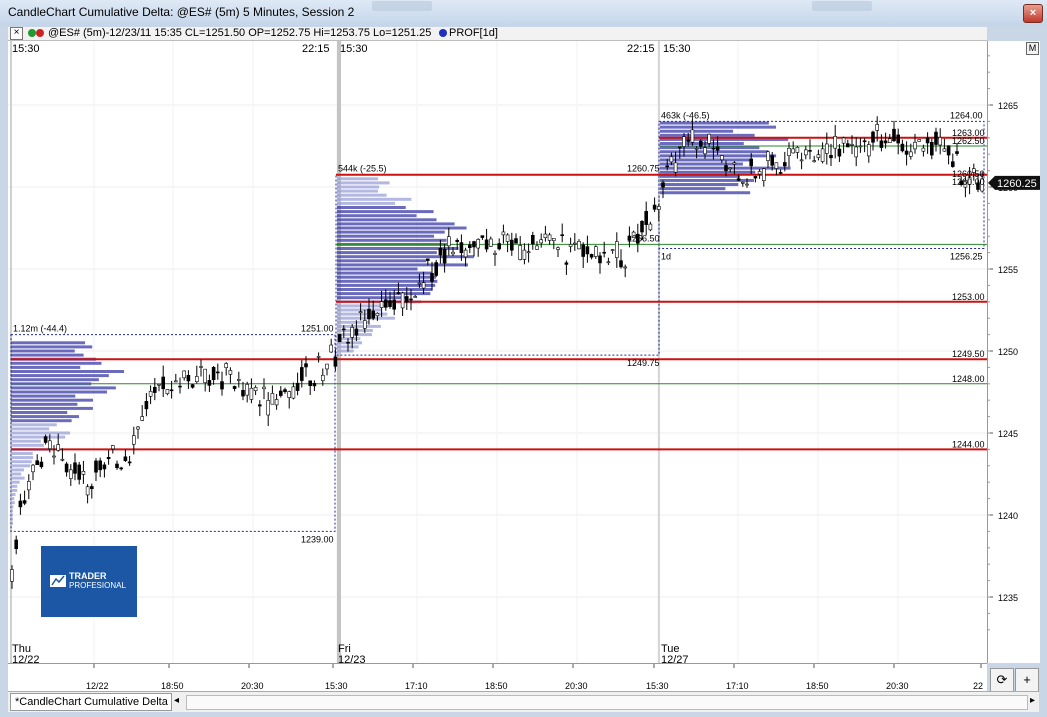  I want to click on scroll-left-button: ◂, so click(176, 700).